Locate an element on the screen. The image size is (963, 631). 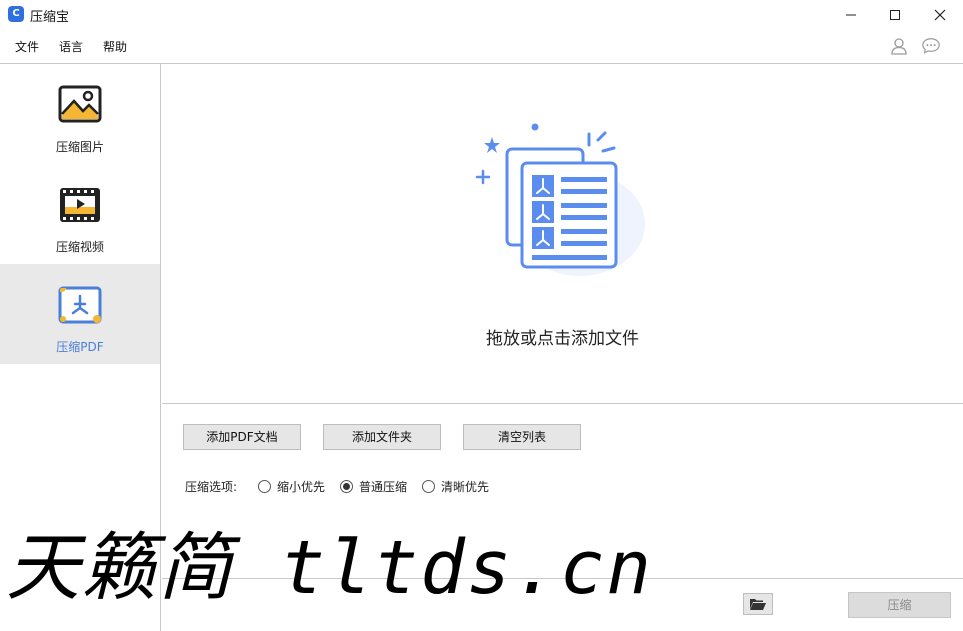
divider is located at coordinates (562, 403).